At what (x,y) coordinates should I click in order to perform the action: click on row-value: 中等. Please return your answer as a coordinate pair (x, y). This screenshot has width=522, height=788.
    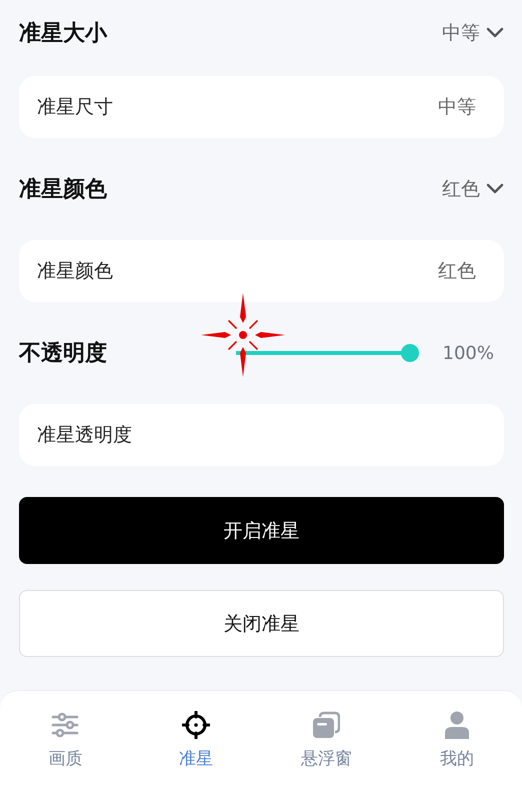
    Looking at the image, I should click on (457, 107).